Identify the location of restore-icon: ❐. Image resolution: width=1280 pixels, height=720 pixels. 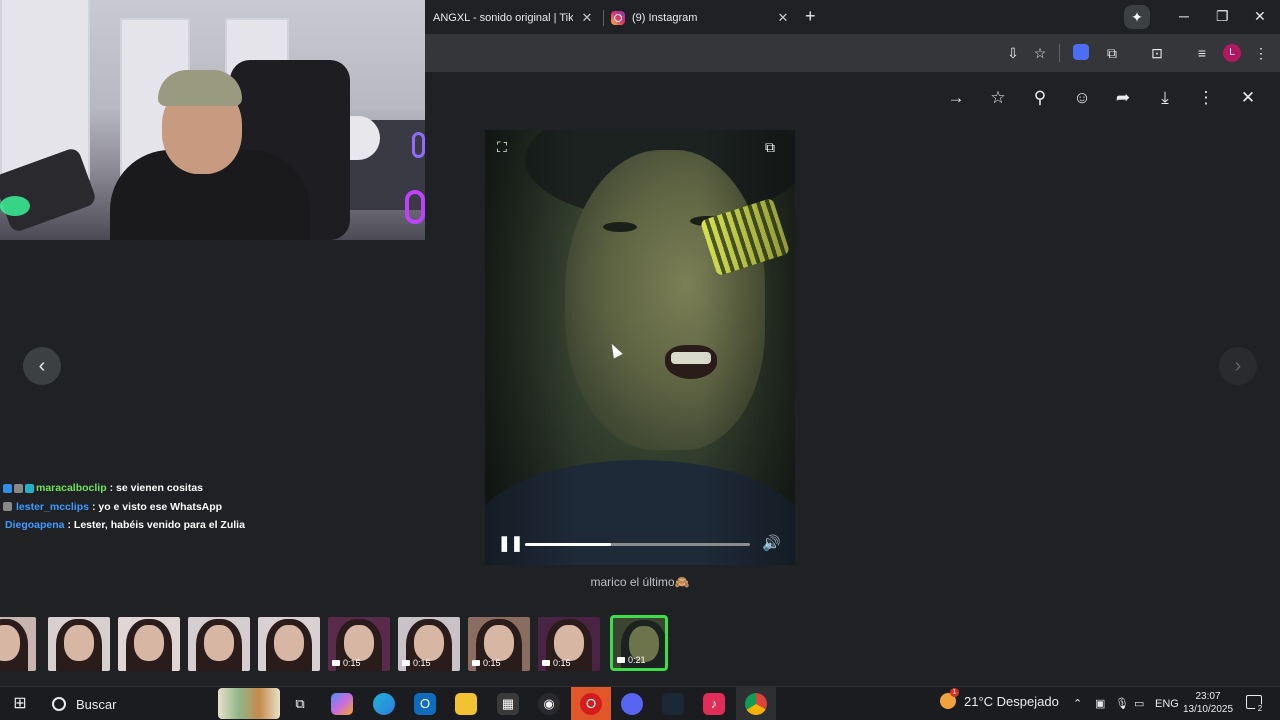
(1222, 16).